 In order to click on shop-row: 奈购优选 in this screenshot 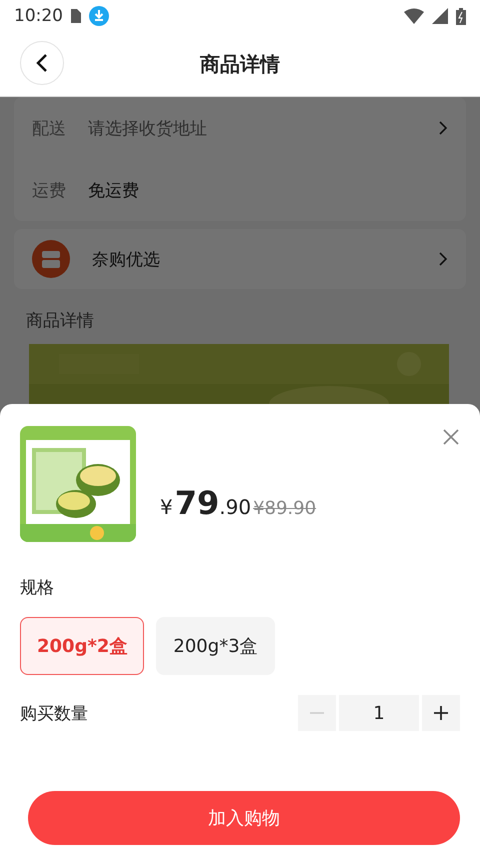, I will do `click(240, 259)`.